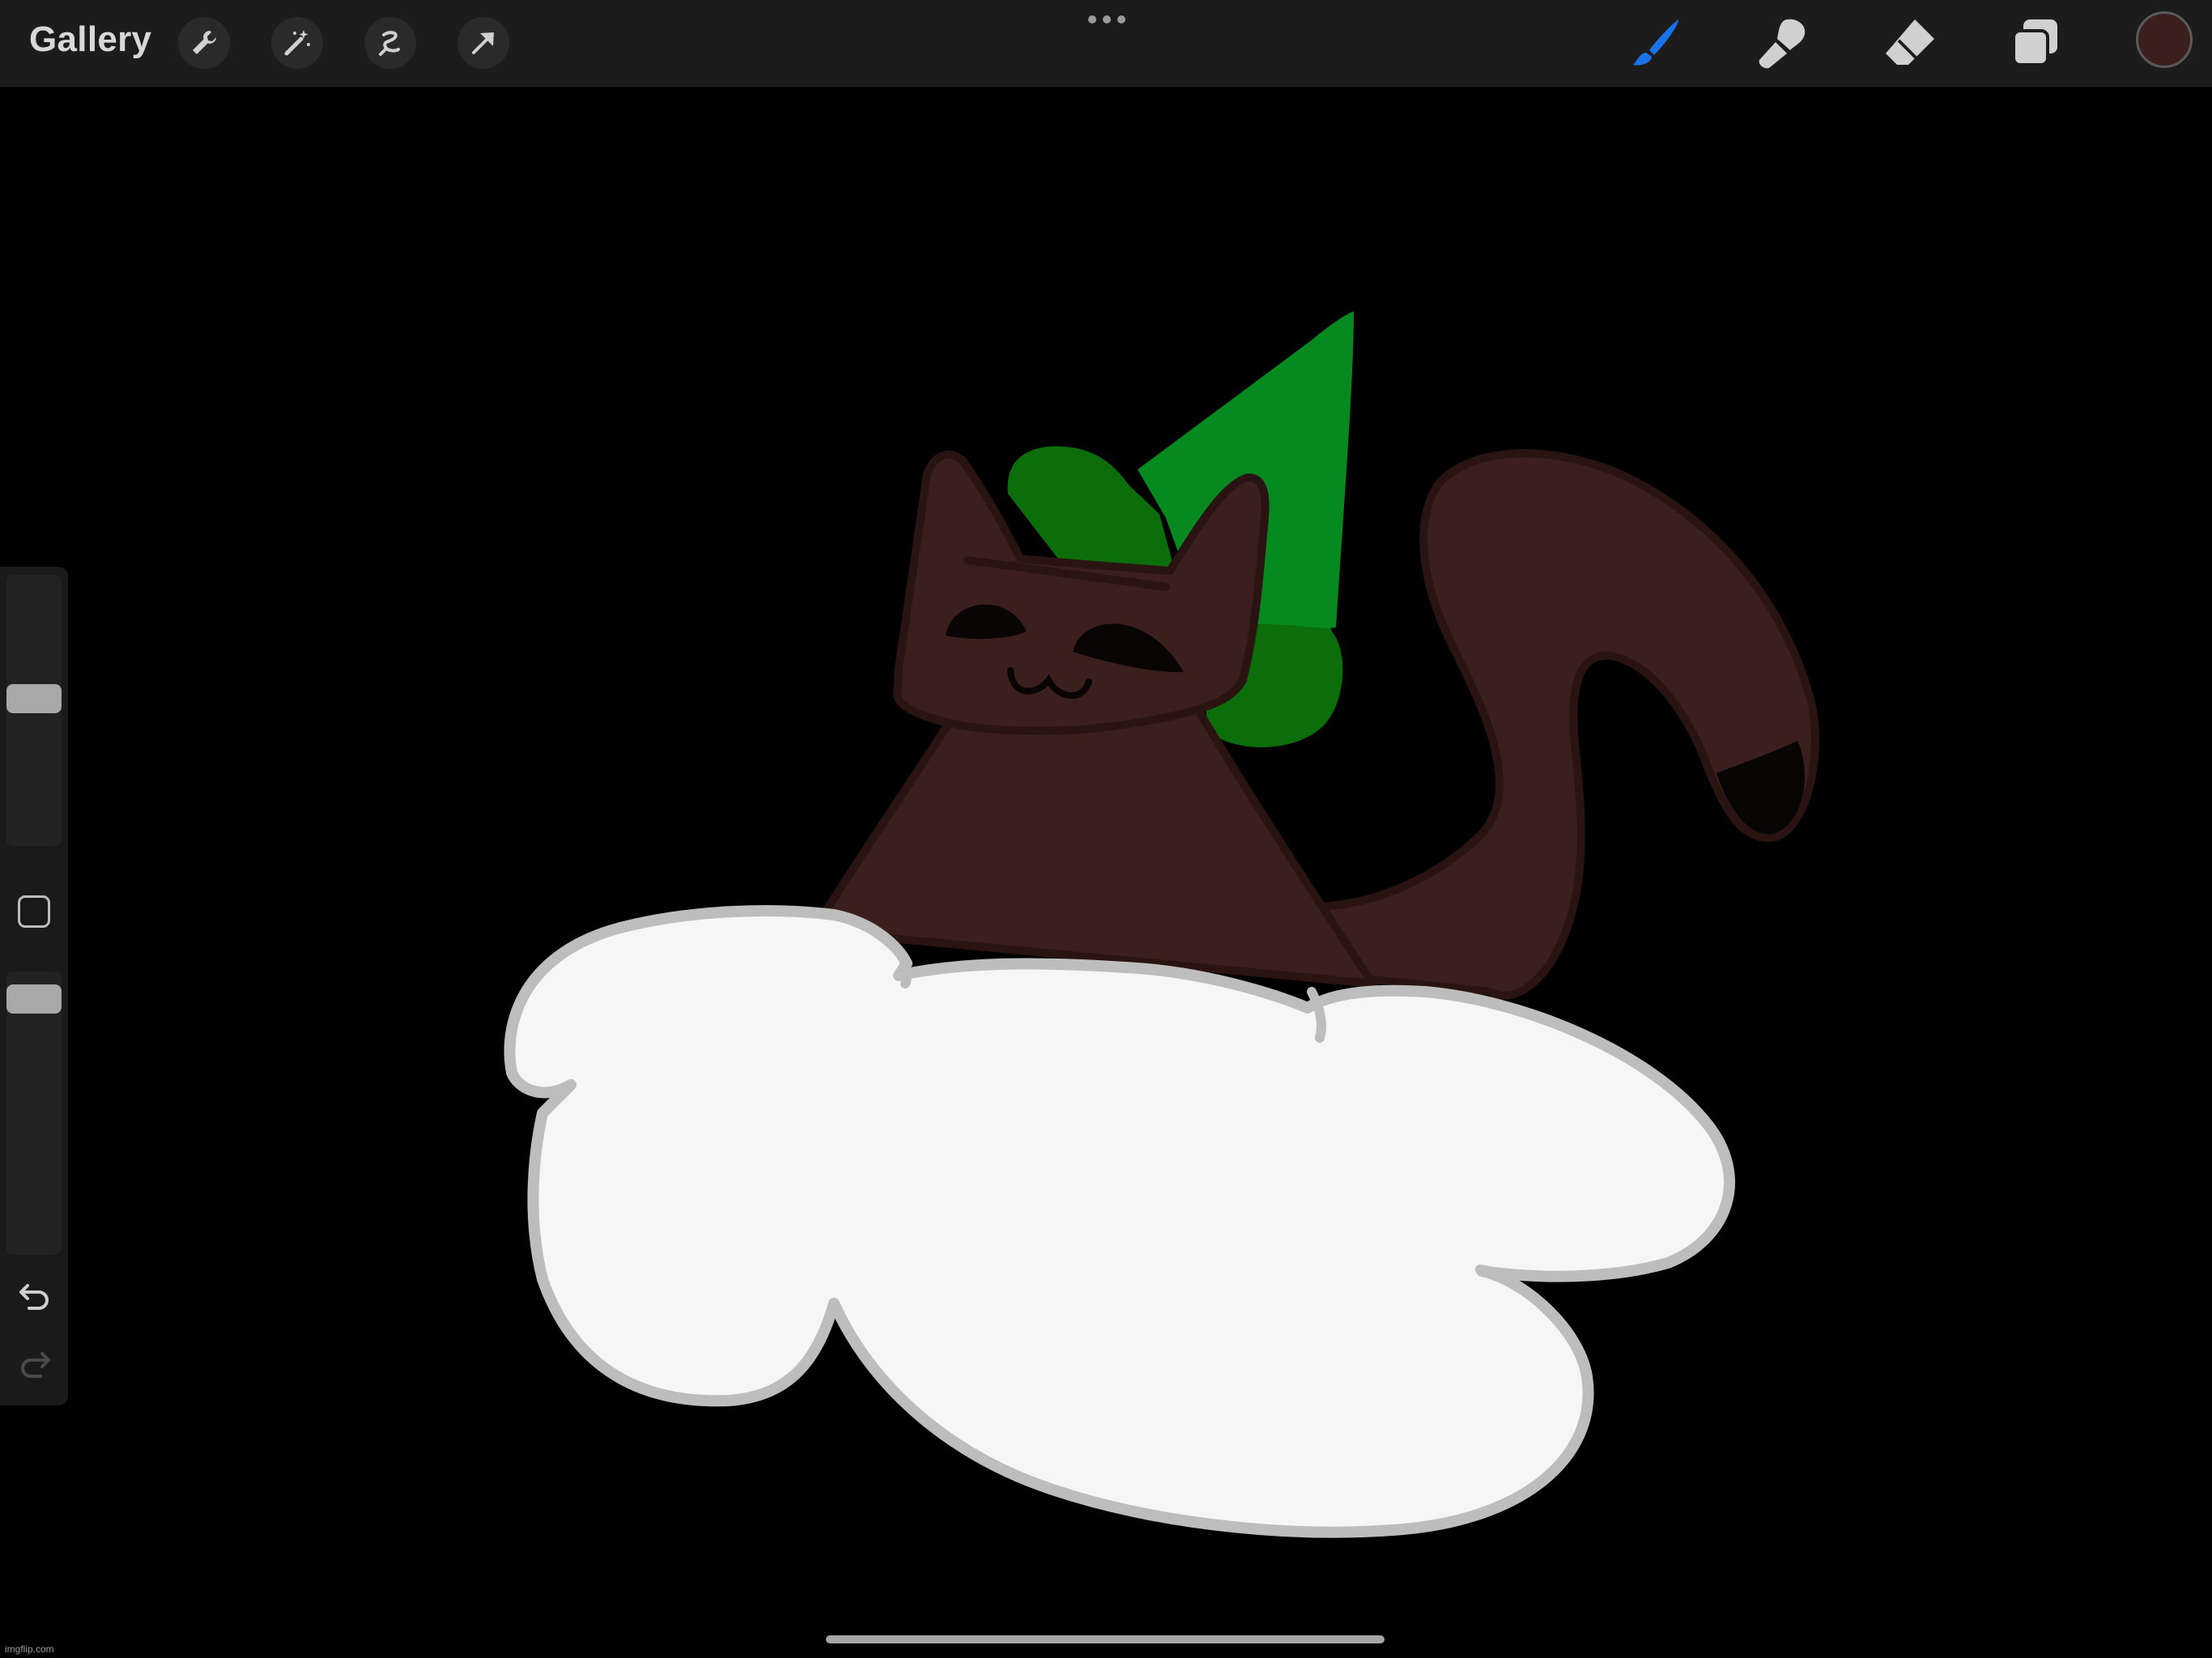  I want to click on smudge-tool-button, so click(1783, 43).